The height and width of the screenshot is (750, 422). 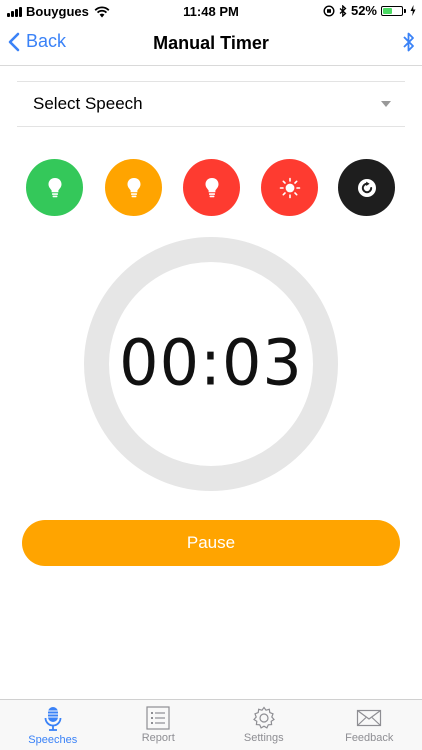 I want to click on tab-report-label: Report, so click(x=158, y=738).